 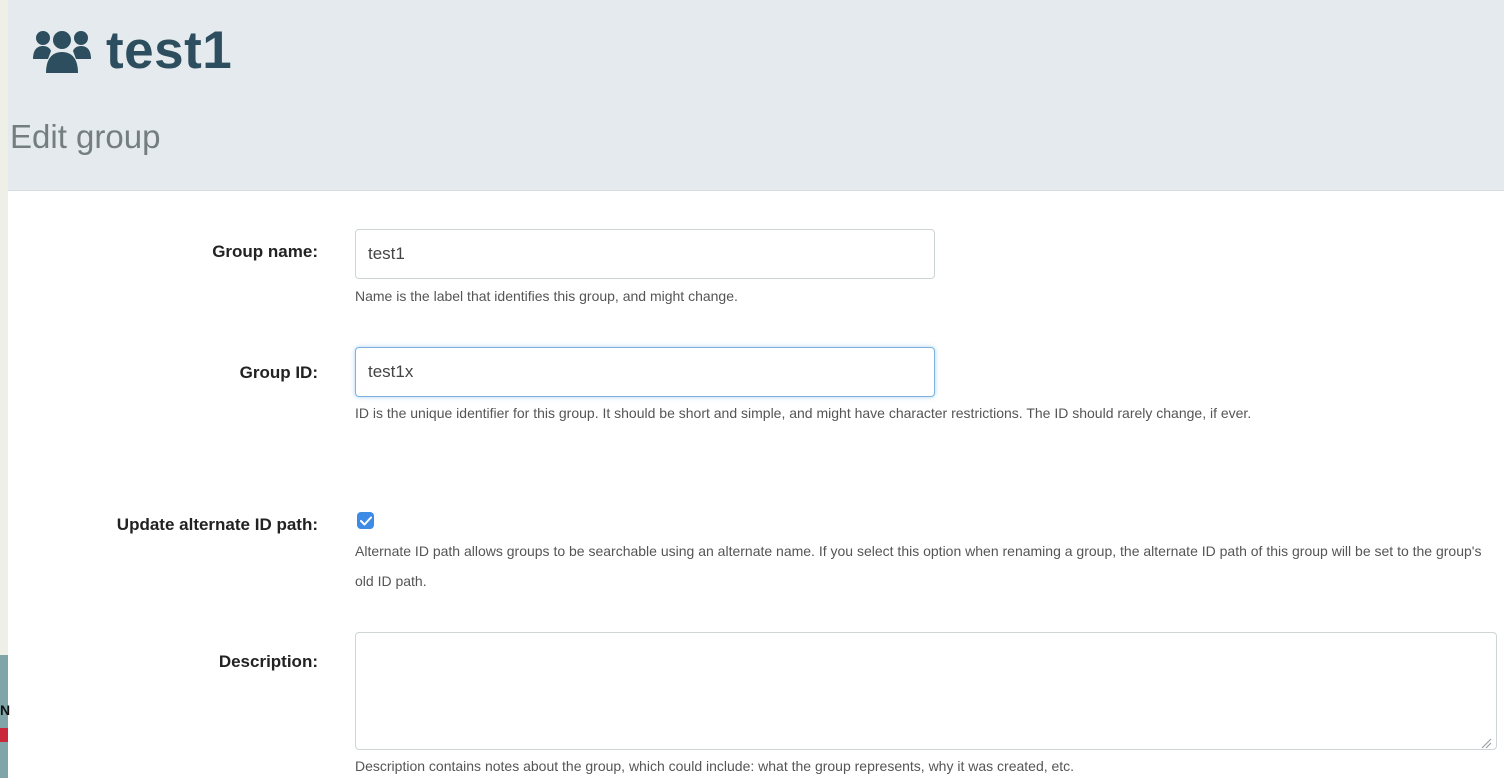 I want to click on checkmark-icon, so click(x=365, y=520).